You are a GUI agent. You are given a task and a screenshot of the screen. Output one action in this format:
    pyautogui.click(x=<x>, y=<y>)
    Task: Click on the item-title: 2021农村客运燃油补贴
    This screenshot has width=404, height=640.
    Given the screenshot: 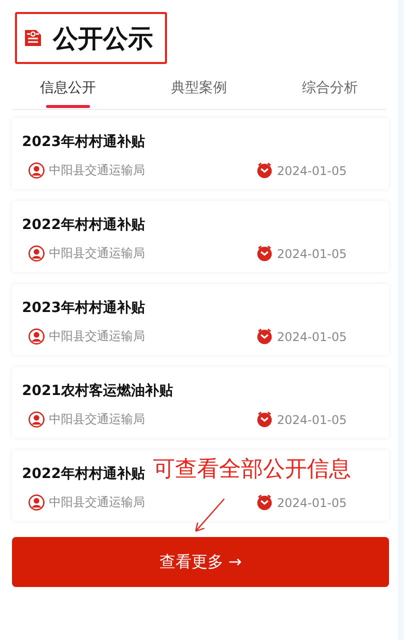 What is the action you would take?
    pyautogui.click(x=97, y=391)
    